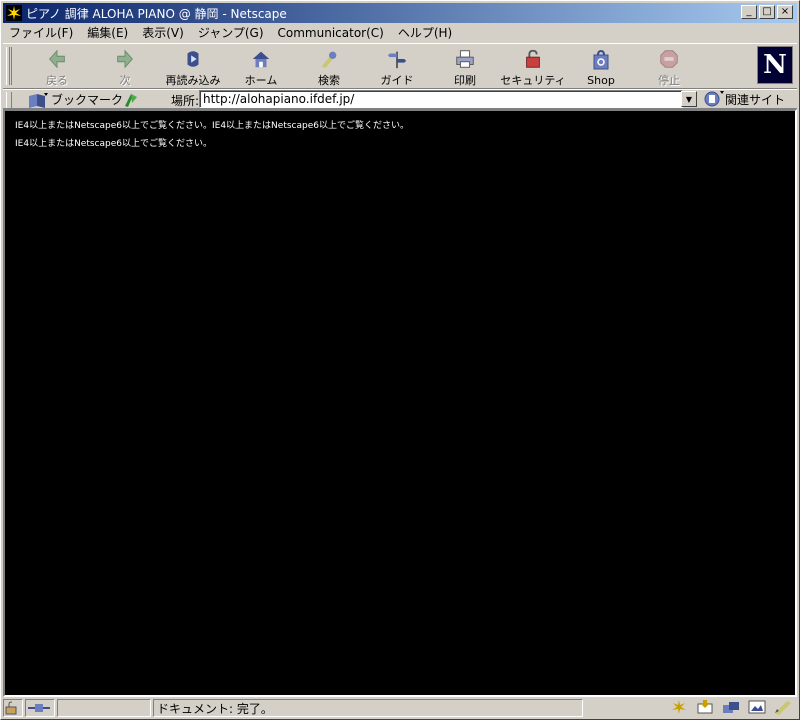 The image size is (800, 720). Describe the element at coordinates (757, 707) in the screenshot. I see `composer-icon` at that location.